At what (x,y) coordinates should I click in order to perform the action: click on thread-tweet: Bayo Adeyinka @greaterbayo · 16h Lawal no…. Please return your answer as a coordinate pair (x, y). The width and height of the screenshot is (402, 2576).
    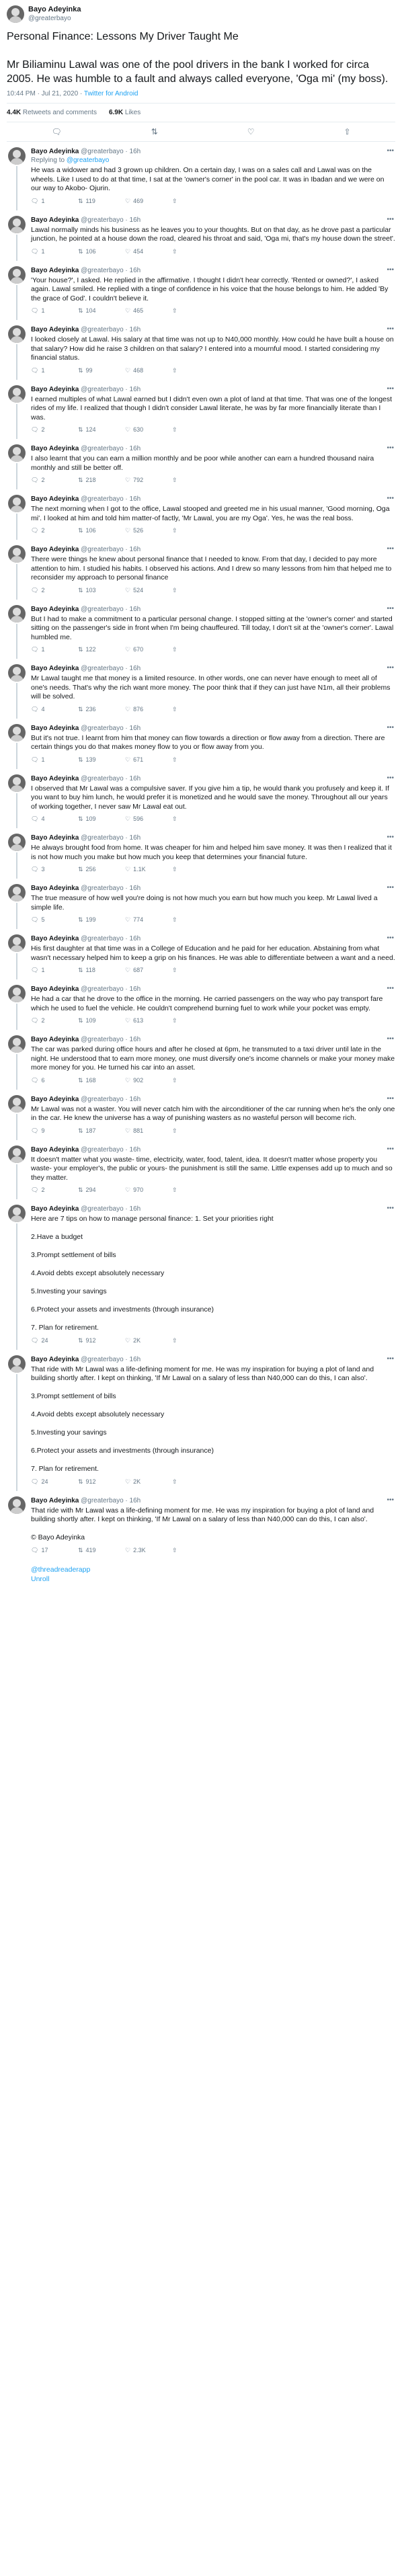
    Looking at the image, I should click on (201, 235).